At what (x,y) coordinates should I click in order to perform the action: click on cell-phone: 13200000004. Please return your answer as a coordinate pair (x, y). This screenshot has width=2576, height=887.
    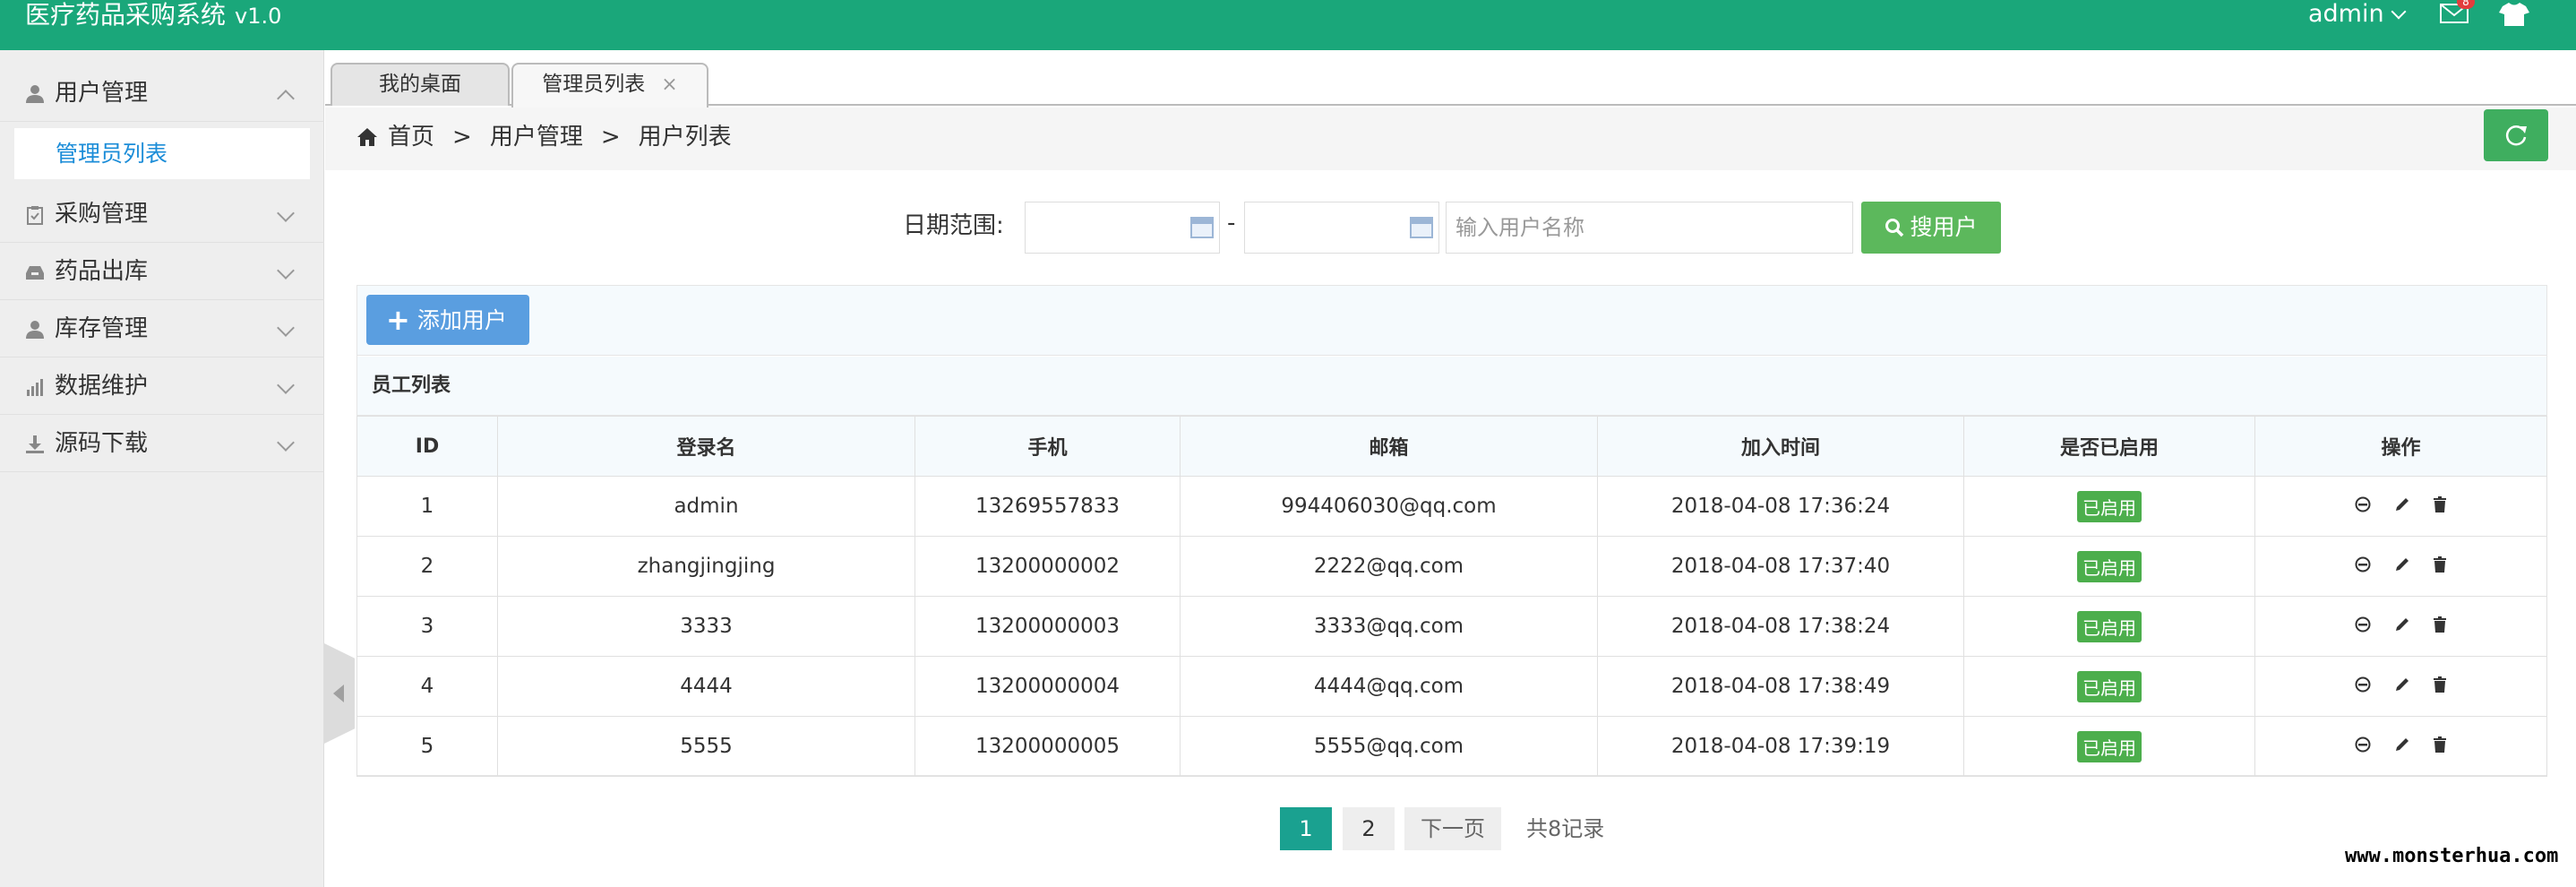
    Looking at the image, I should click on (1047, 686).